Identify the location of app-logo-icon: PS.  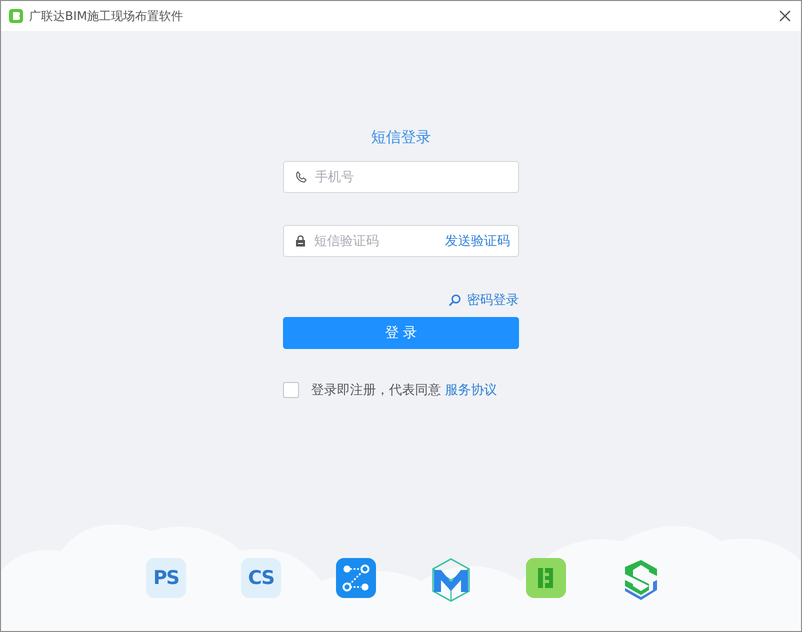
(166, 578).